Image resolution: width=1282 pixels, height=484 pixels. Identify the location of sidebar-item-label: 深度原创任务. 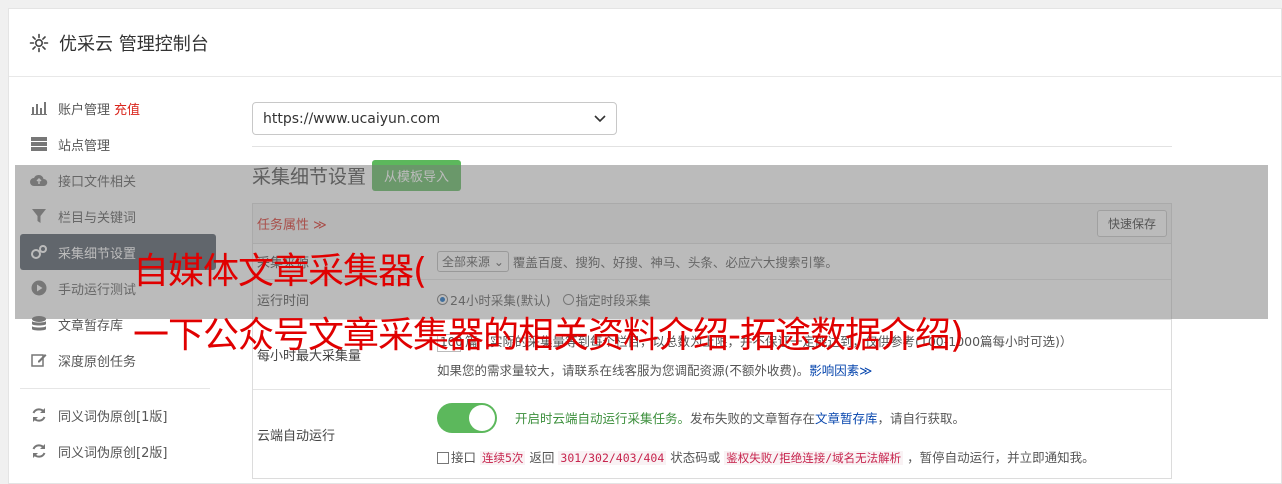
(97, 362).